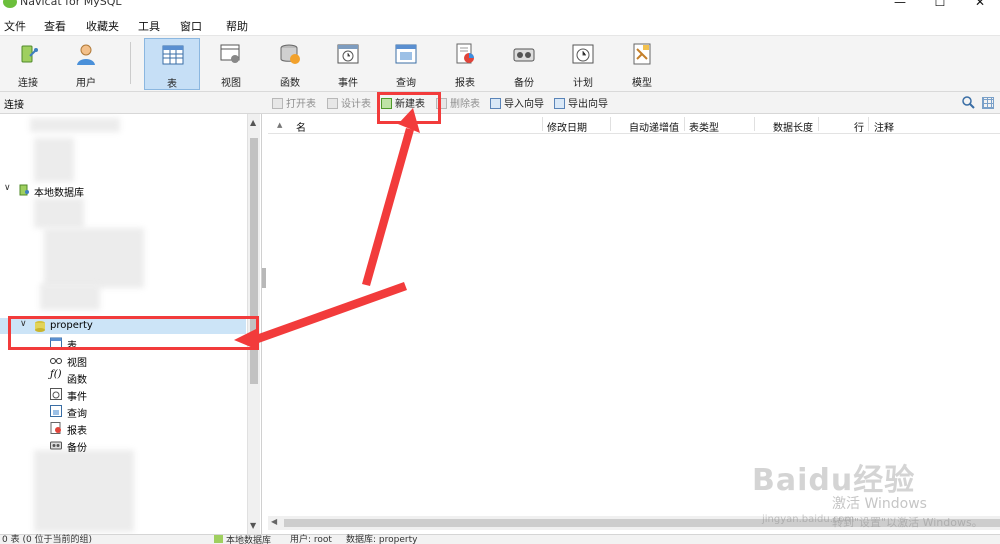  Describe the element at coordinates (311, 539) in the screenshot. I see `status-user: 用户: root` at that location.